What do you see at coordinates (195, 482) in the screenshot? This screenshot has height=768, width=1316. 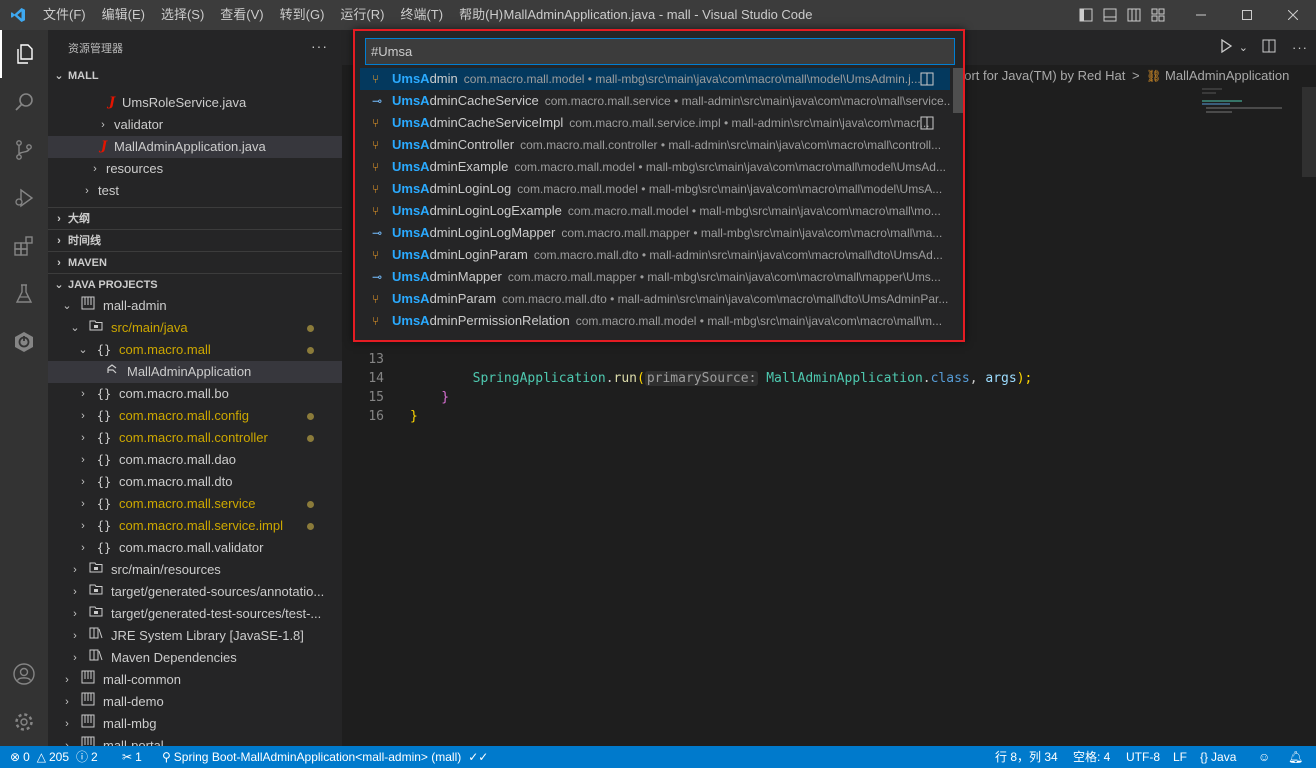 I see `tree-item-package-dto: › {} com.macro.mall.dto` at bounding box center [195, 482].